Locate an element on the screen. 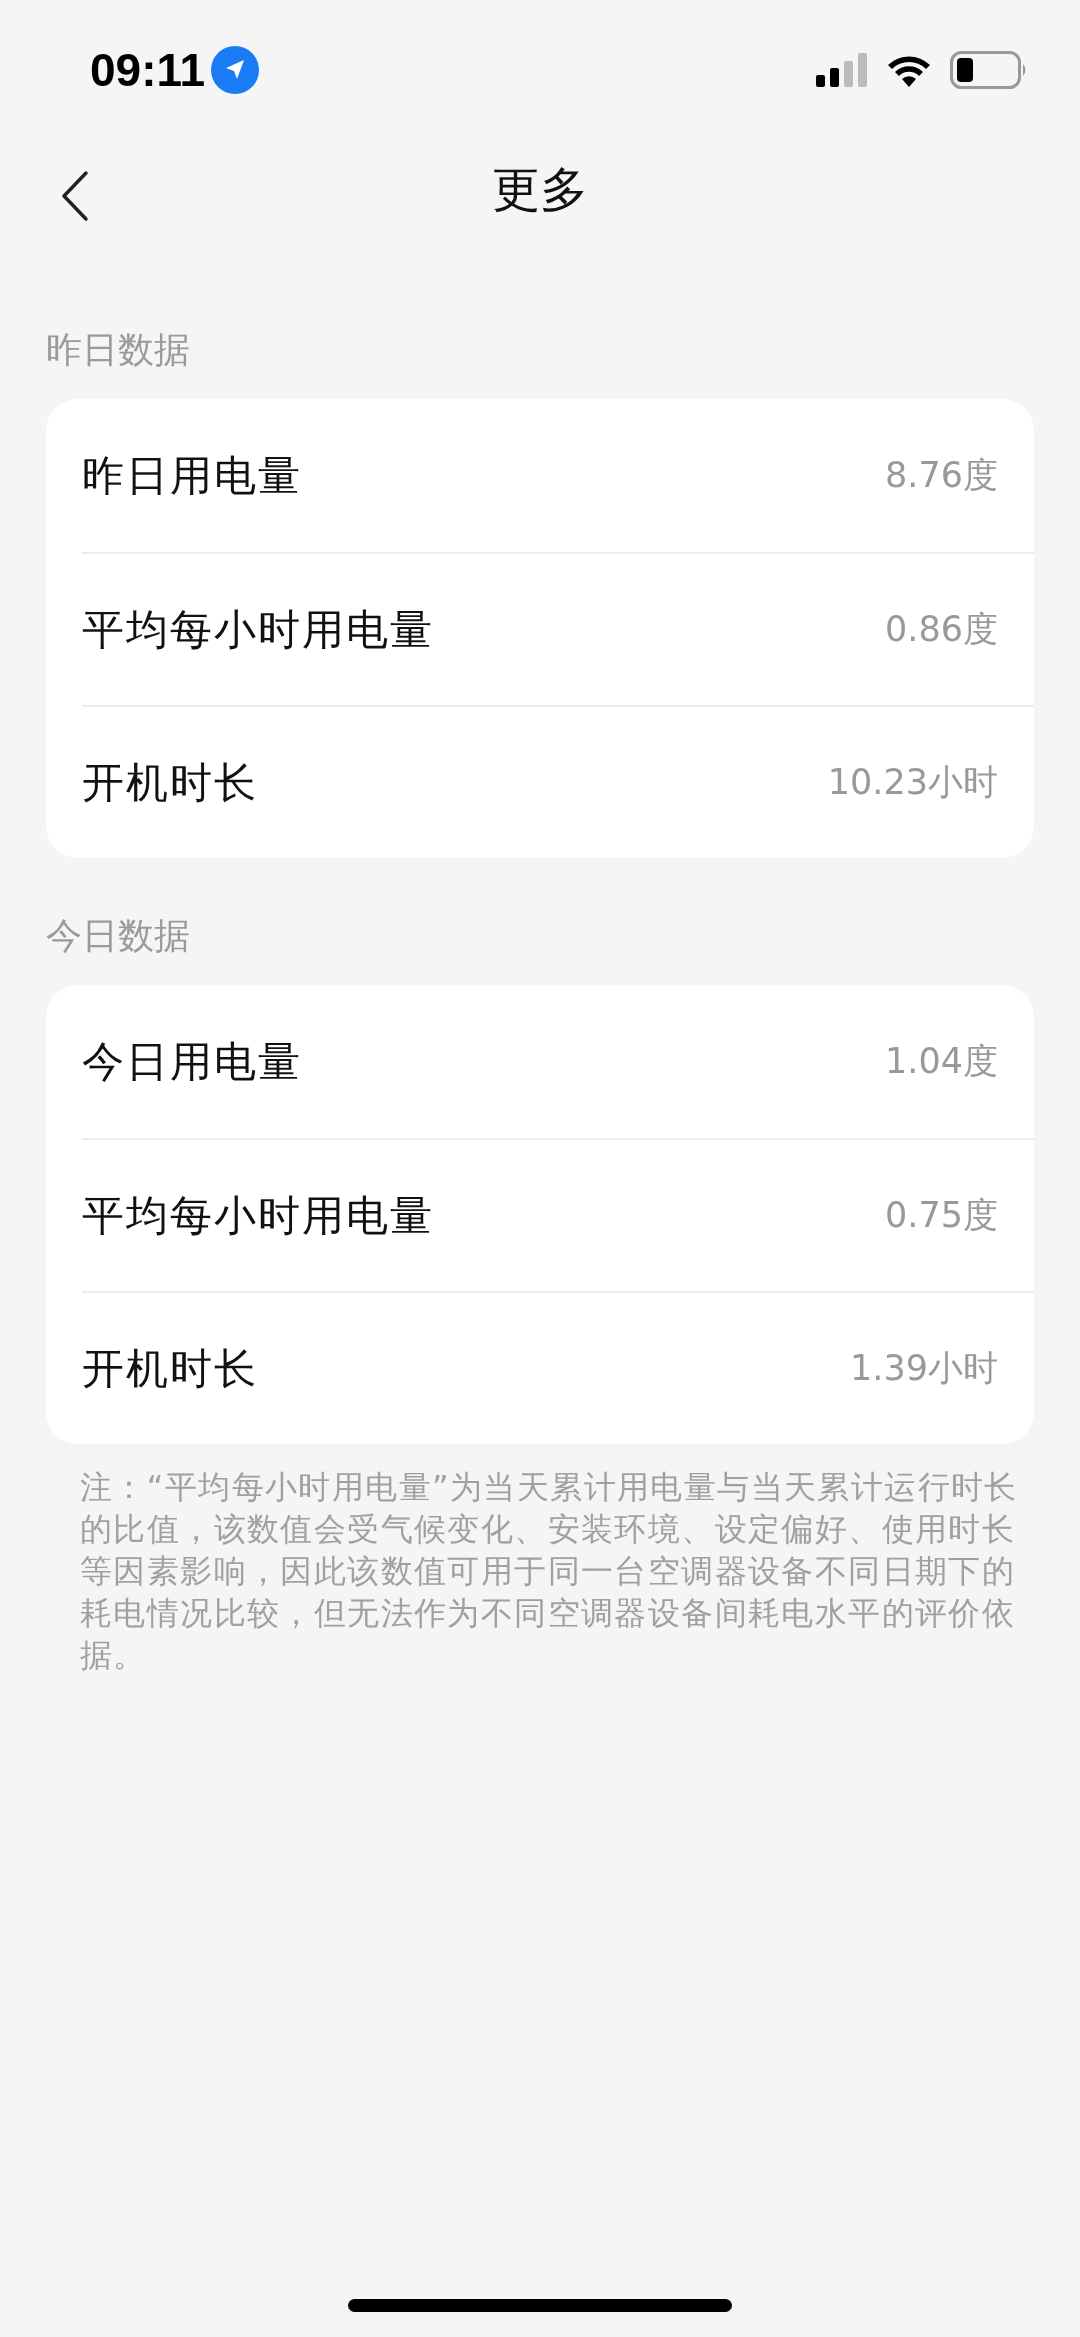 The height and width of the screenshot is (2337, 1080). row-value: 8.76度 is located at coordinates (941, 475).